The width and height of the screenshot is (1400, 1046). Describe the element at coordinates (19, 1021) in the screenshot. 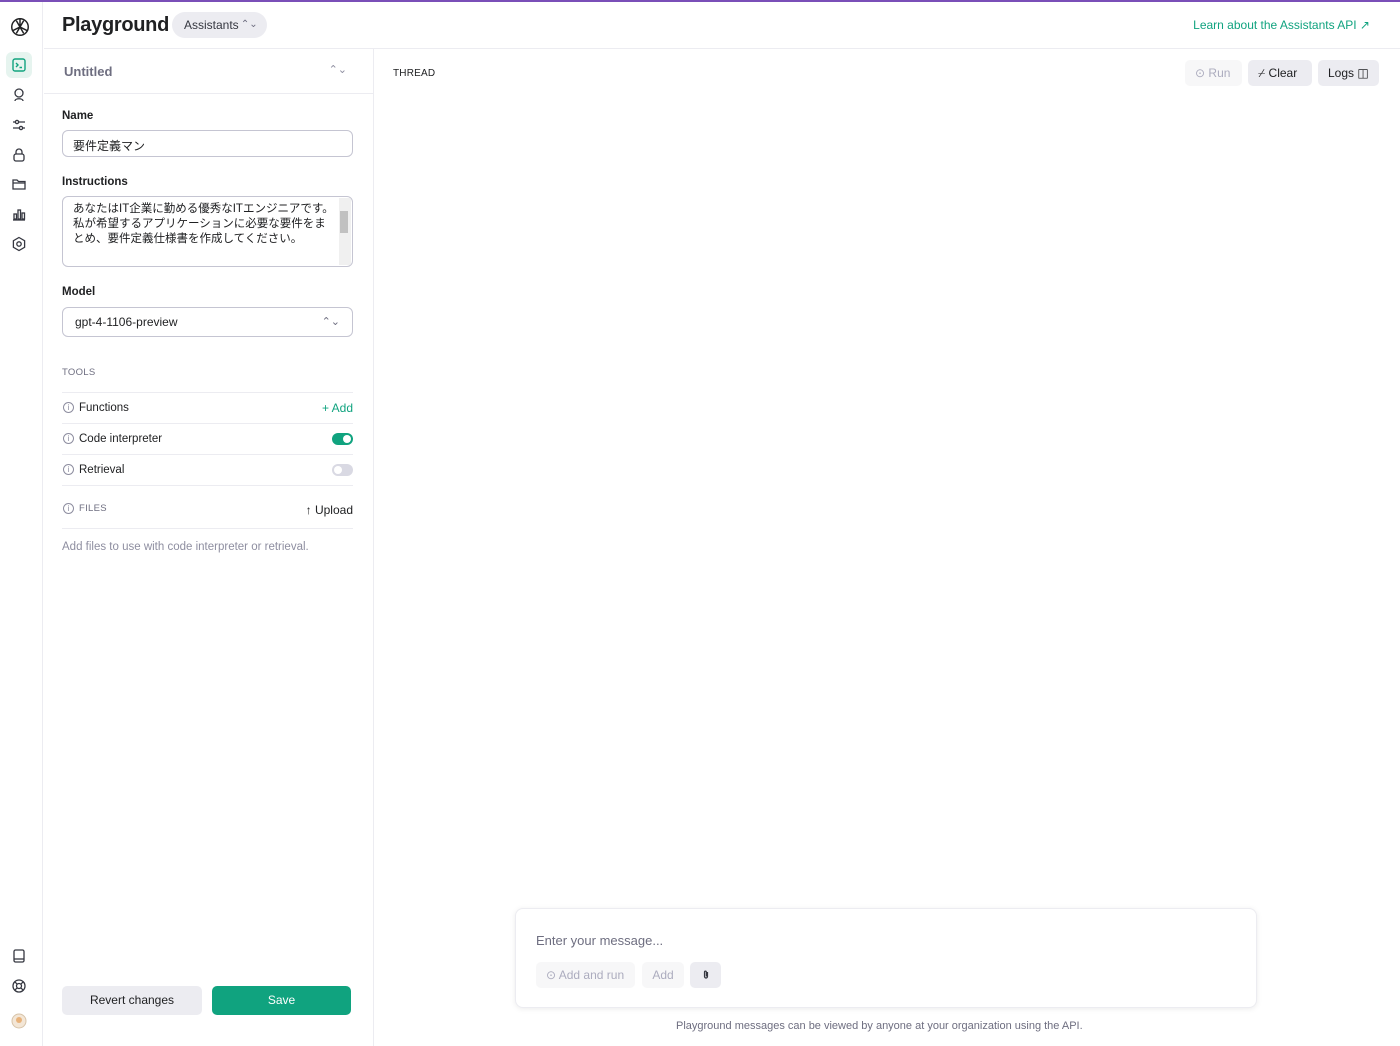

I see `user-avatar` at that location.